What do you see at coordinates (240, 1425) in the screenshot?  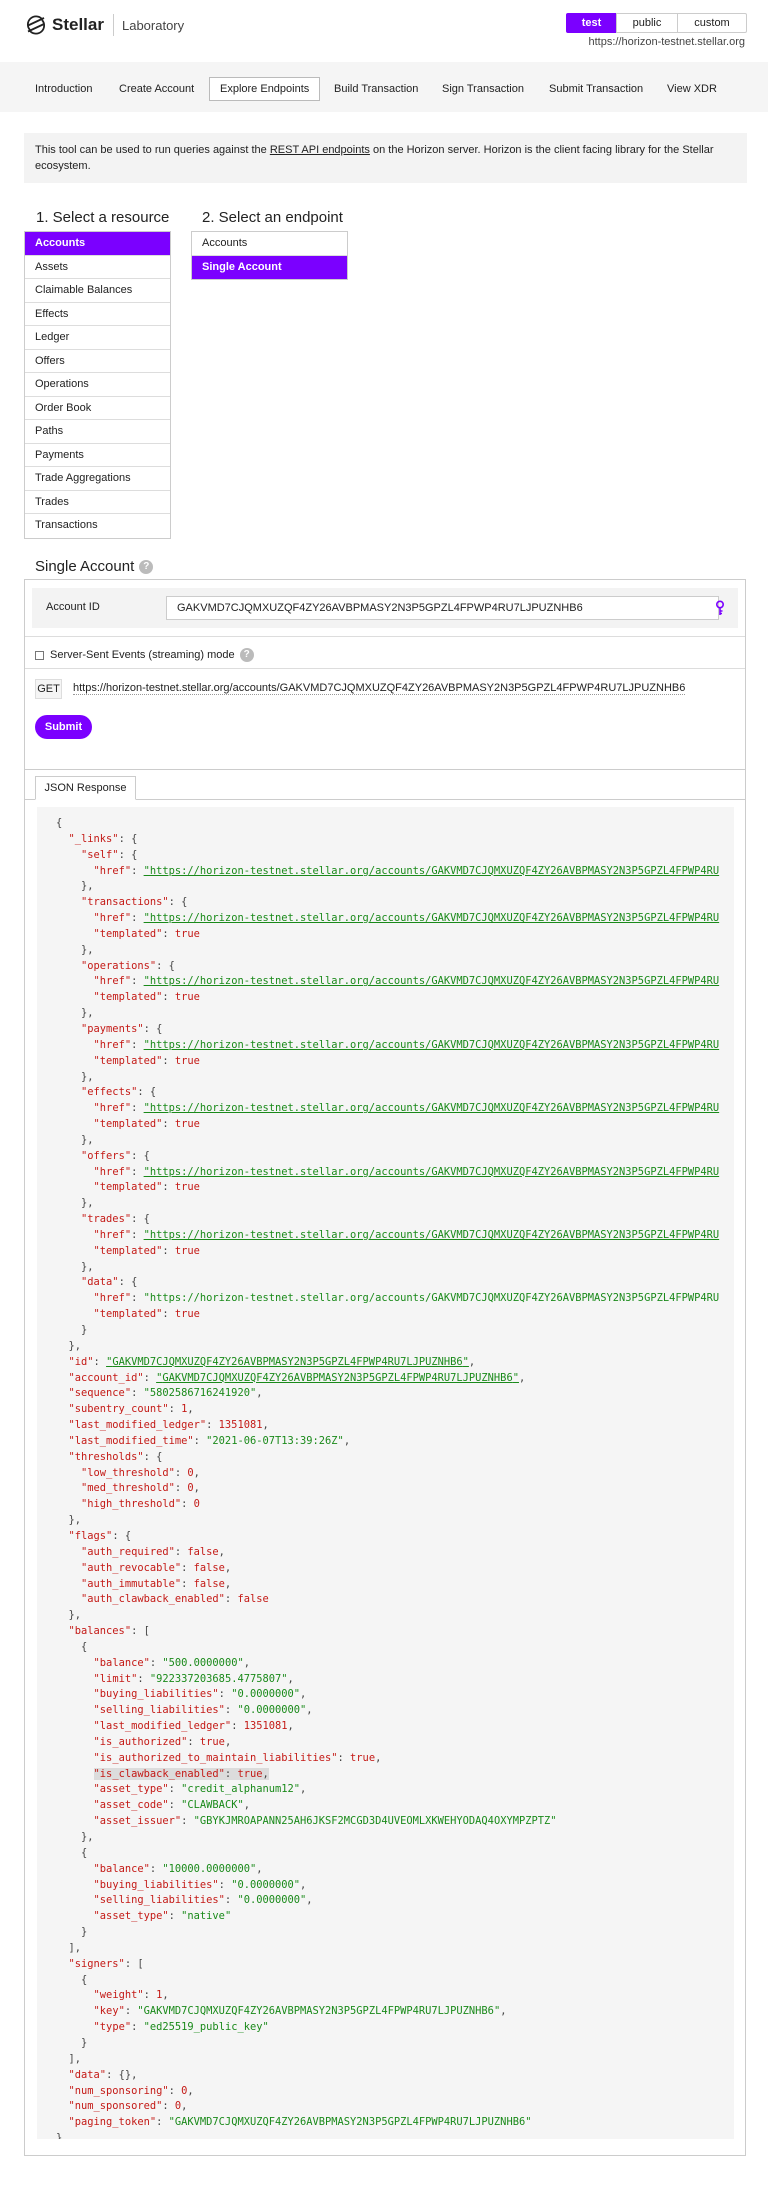 I see `json-last-modified-ledger: 1351081` at bounding box center [240, 1425].